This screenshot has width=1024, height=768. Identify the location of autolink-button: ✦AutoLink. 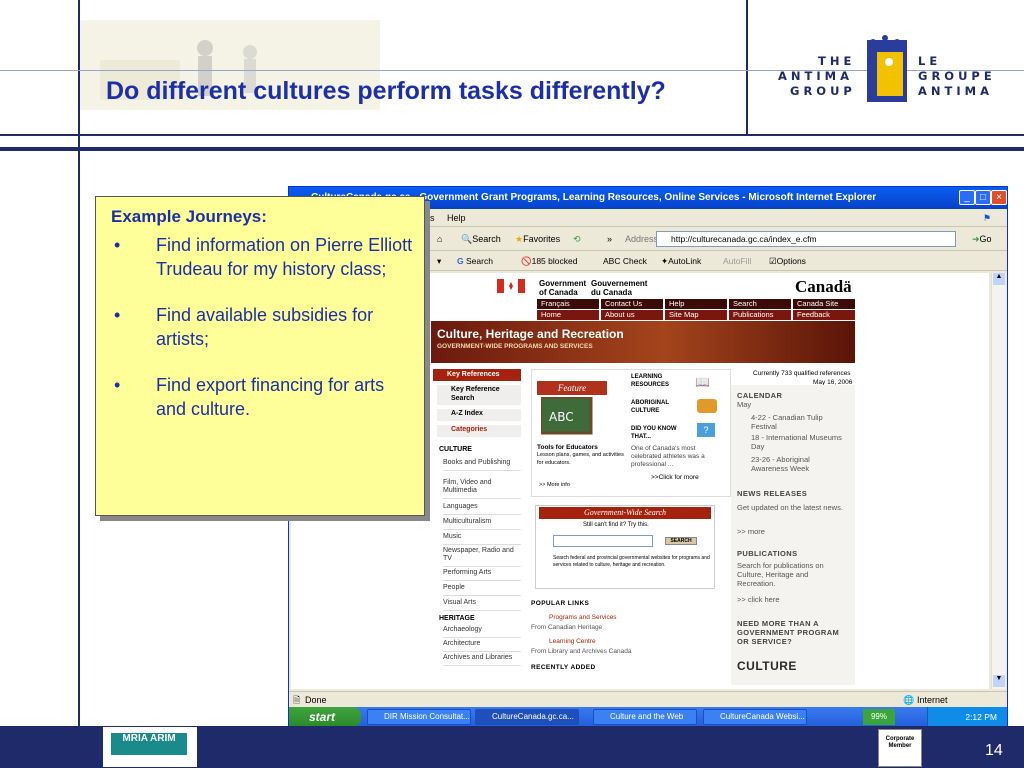
(681, 261).